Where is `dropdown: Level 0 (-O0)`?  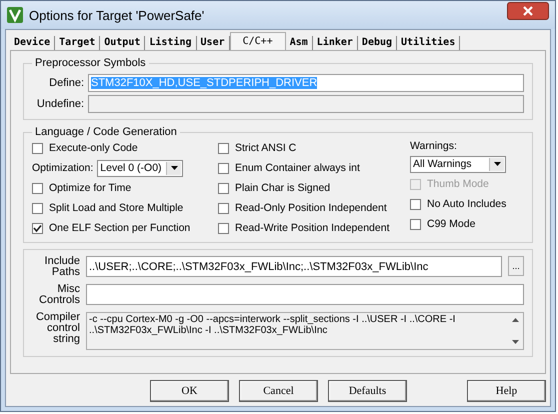
dropdown: Level 0 (-O0) is located at coordinates (140, 168).